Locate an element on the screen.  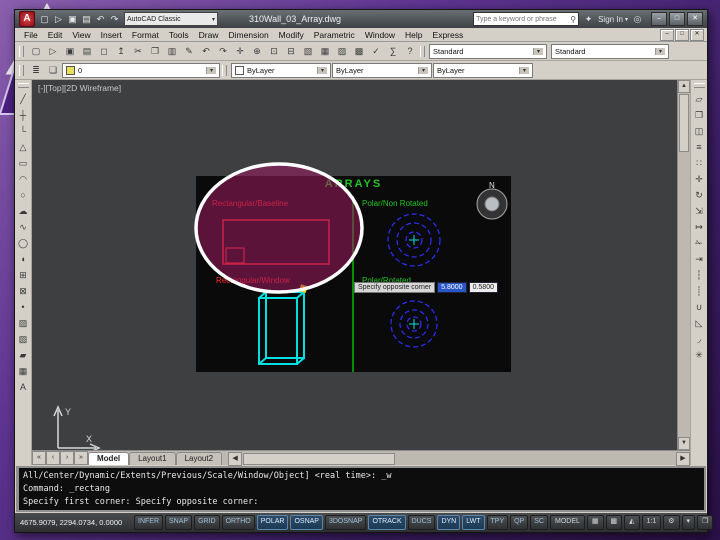
prev-tab-button: ‹ is located at coordinates (53, 458).